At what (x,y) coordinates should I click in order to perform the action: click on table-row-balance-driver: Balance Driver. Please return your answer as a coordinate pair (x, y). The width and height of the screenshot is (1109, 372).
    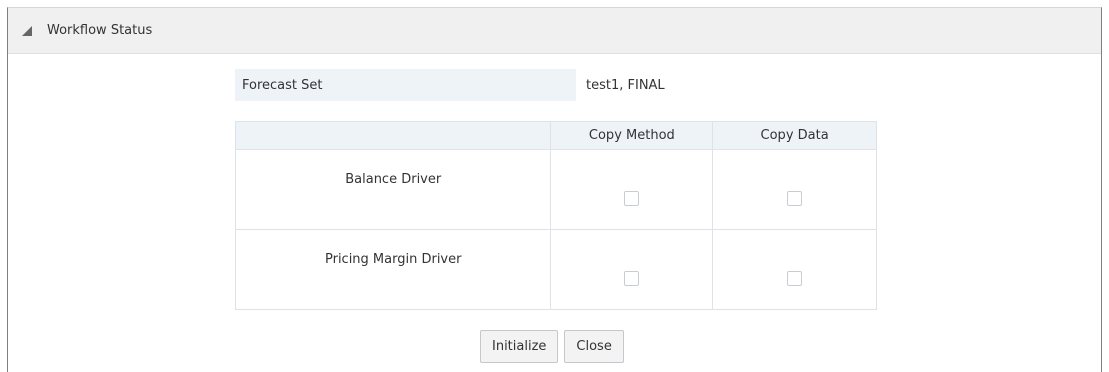
    Looking at the image, I should click on (555, 189).